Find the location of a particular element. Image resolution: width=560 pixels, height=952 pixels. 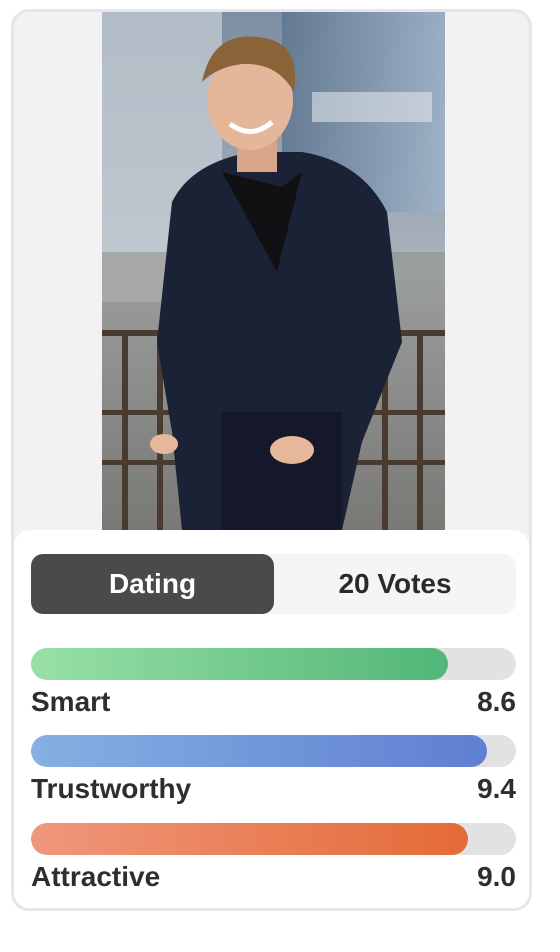

trustworthy-bar-fill is located at coordinates (259, 751).